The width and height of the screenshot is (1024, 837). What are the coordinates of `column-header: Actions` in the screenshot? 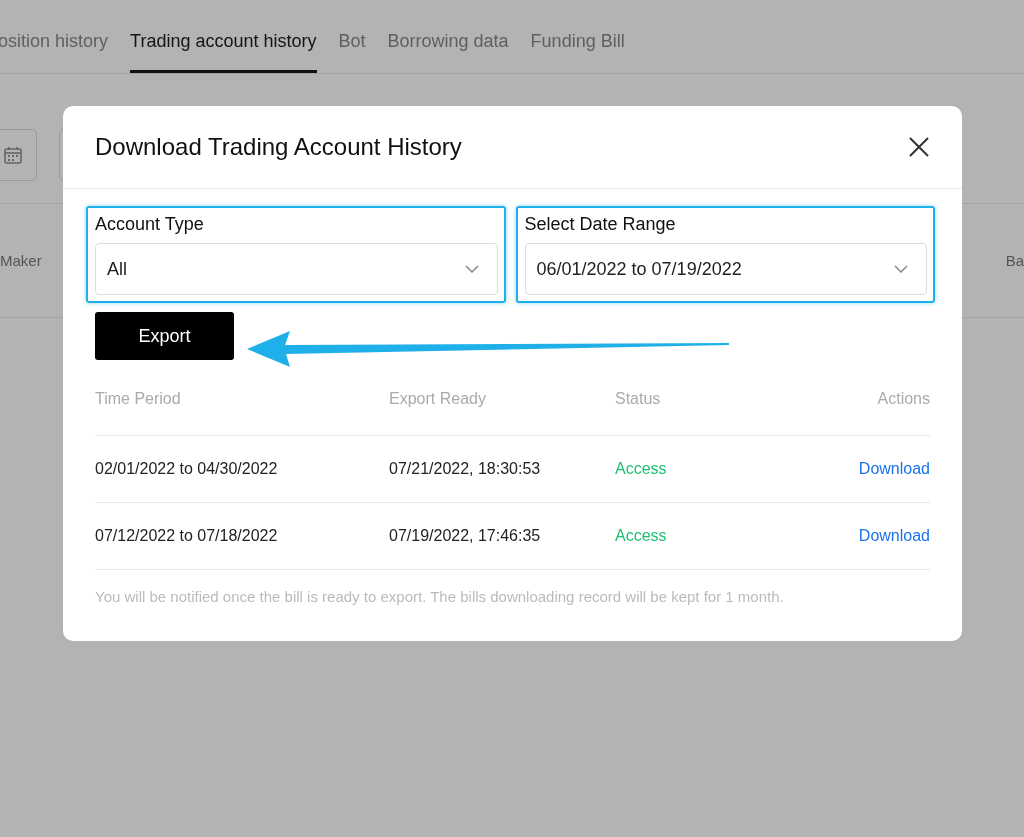 It's located at (903, 399).